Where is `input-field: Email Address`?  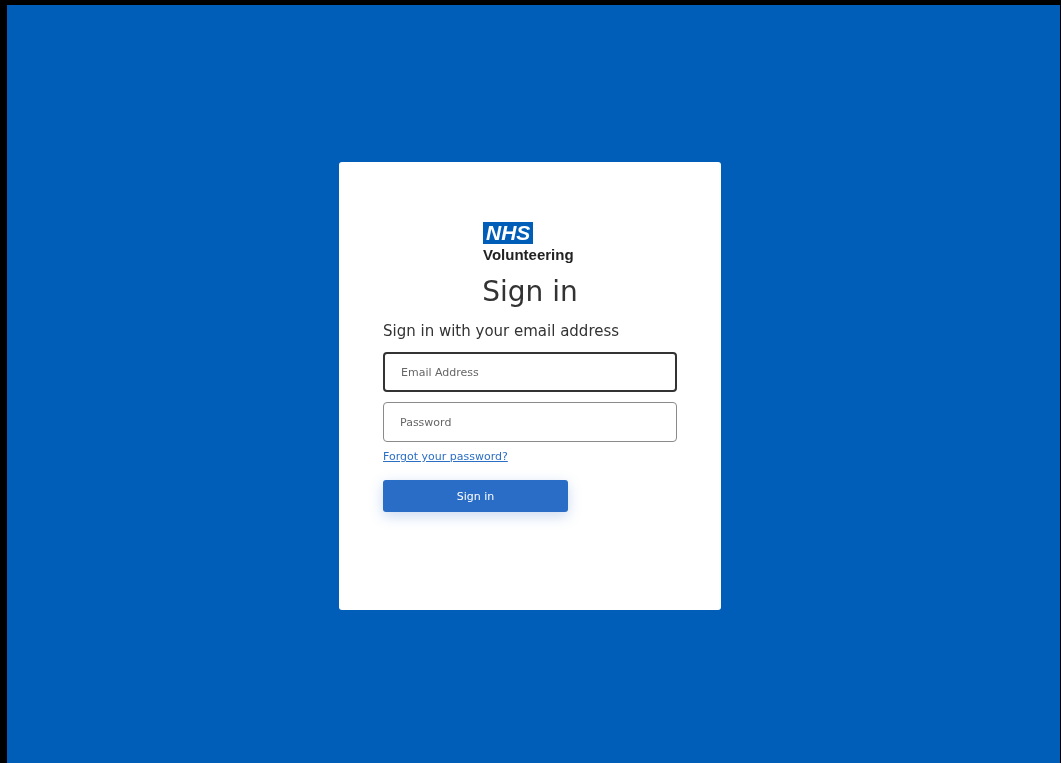 input-field: Email Address is located at coordinates (530, 372).